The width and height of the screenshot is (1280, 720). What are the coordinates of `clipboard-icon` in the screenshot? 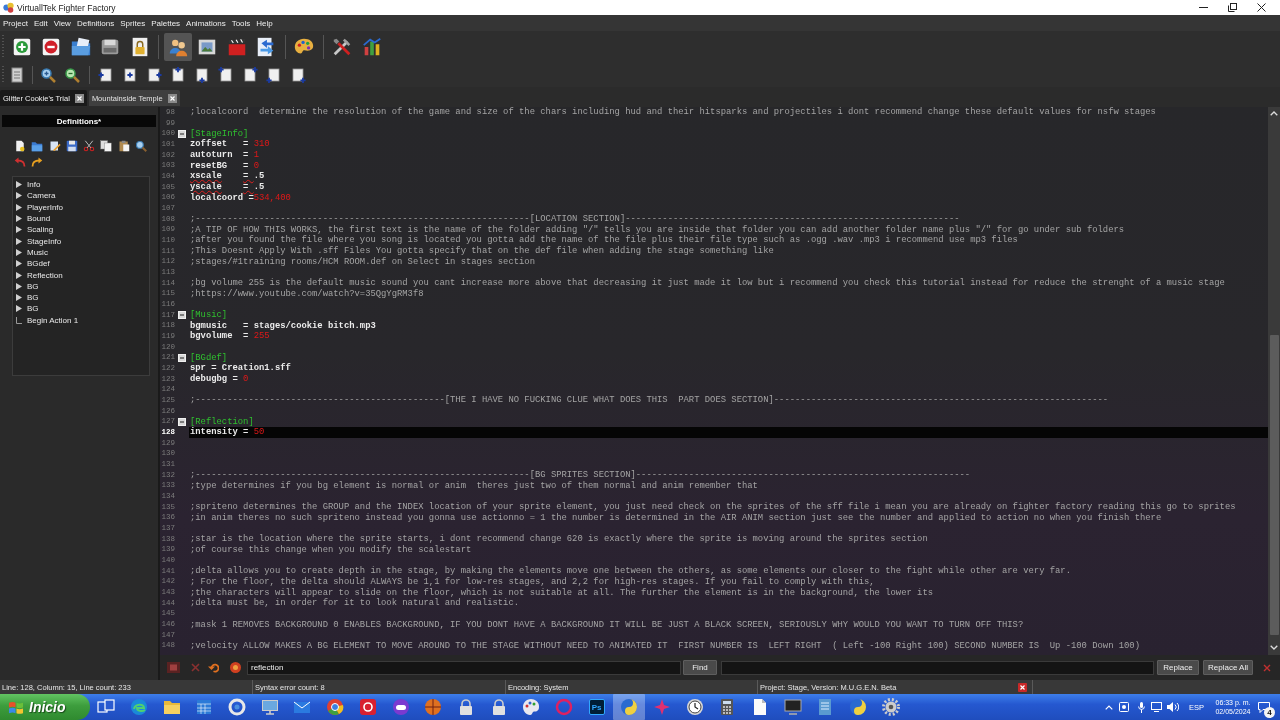 It's located at (123, 146).